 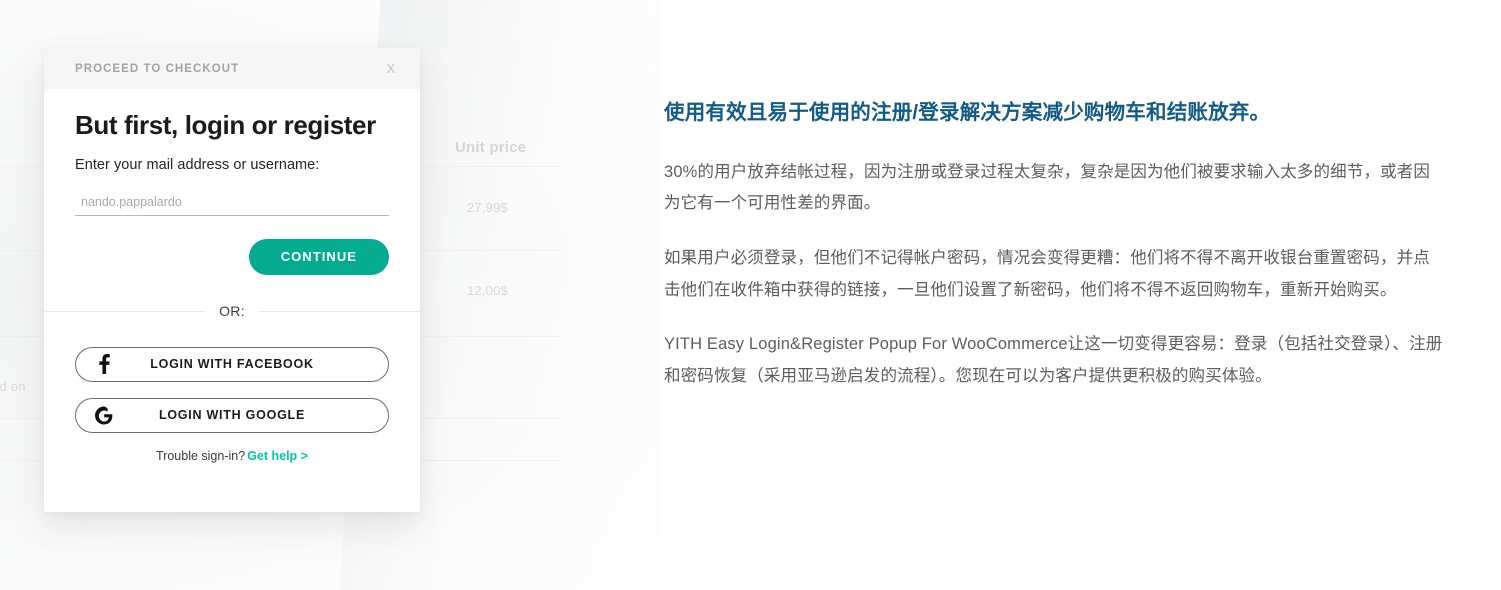 I want to click on background-column-header-unit-price: Unit price, so click(x=491, y=147).